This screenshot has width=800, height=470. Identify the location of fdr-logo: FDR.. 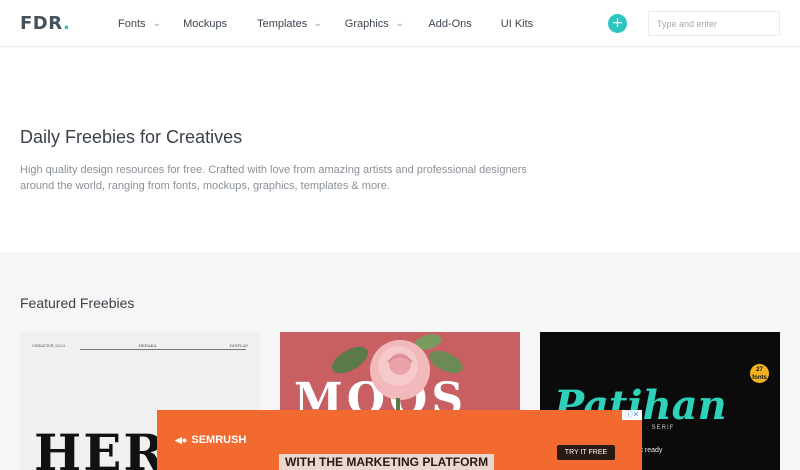
(45, 23).